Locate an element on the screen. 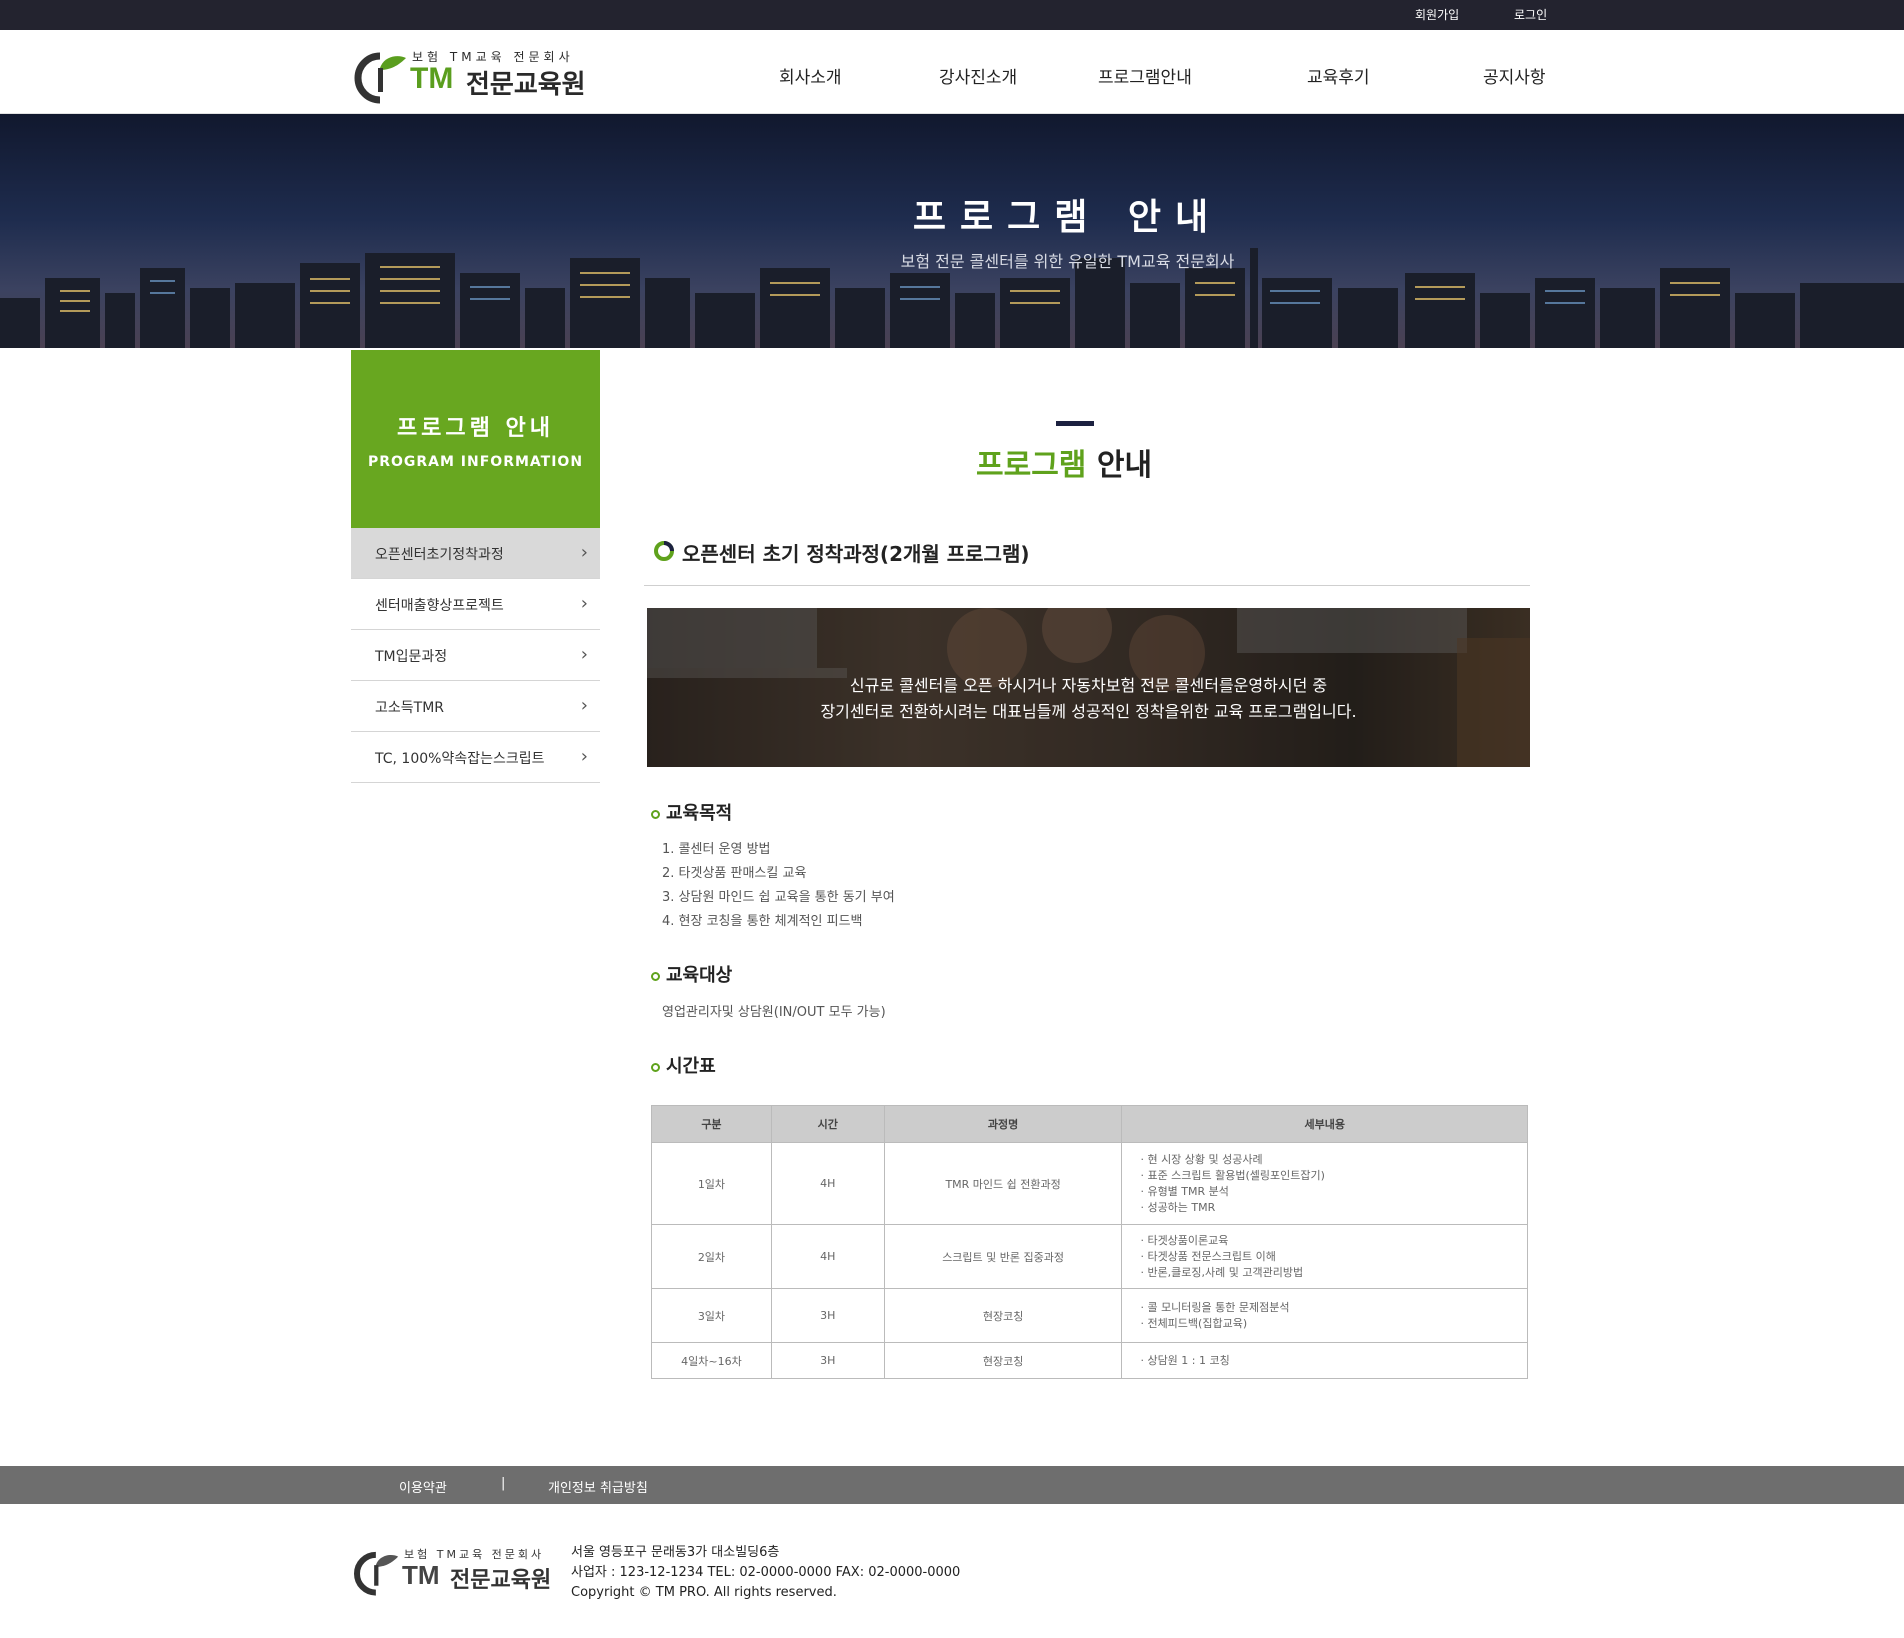  page-title: 프로그램 안내 is located at coordinates (1064, 462).